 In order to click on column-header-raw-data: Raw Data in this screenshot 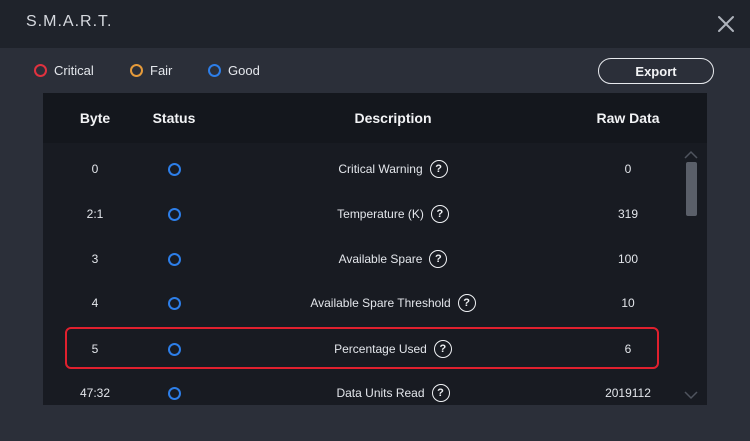, I will do `click(628, 118)`.